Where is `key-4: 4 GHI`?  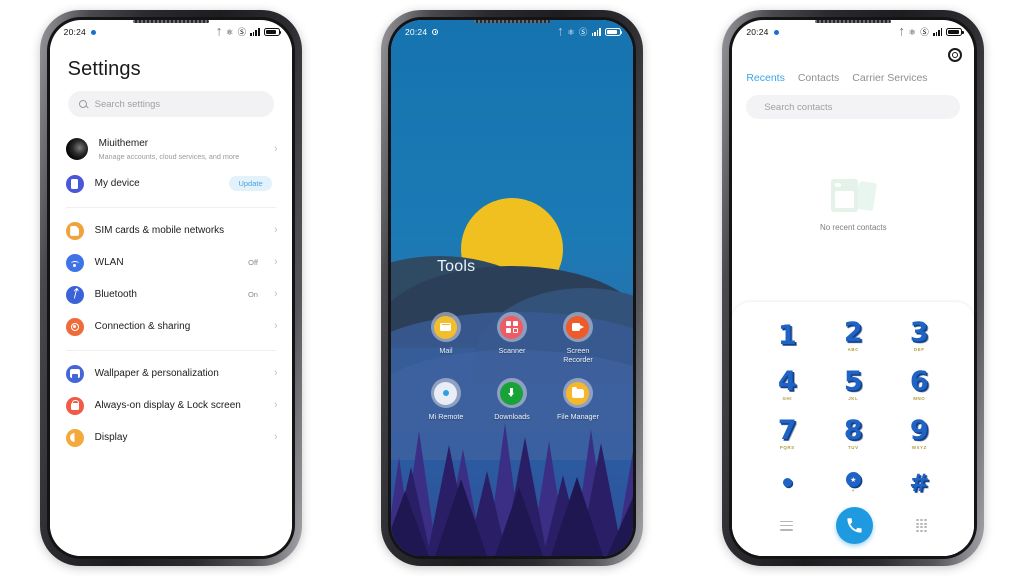 key-4: 4 GHI is located at coordinates (787, 384).